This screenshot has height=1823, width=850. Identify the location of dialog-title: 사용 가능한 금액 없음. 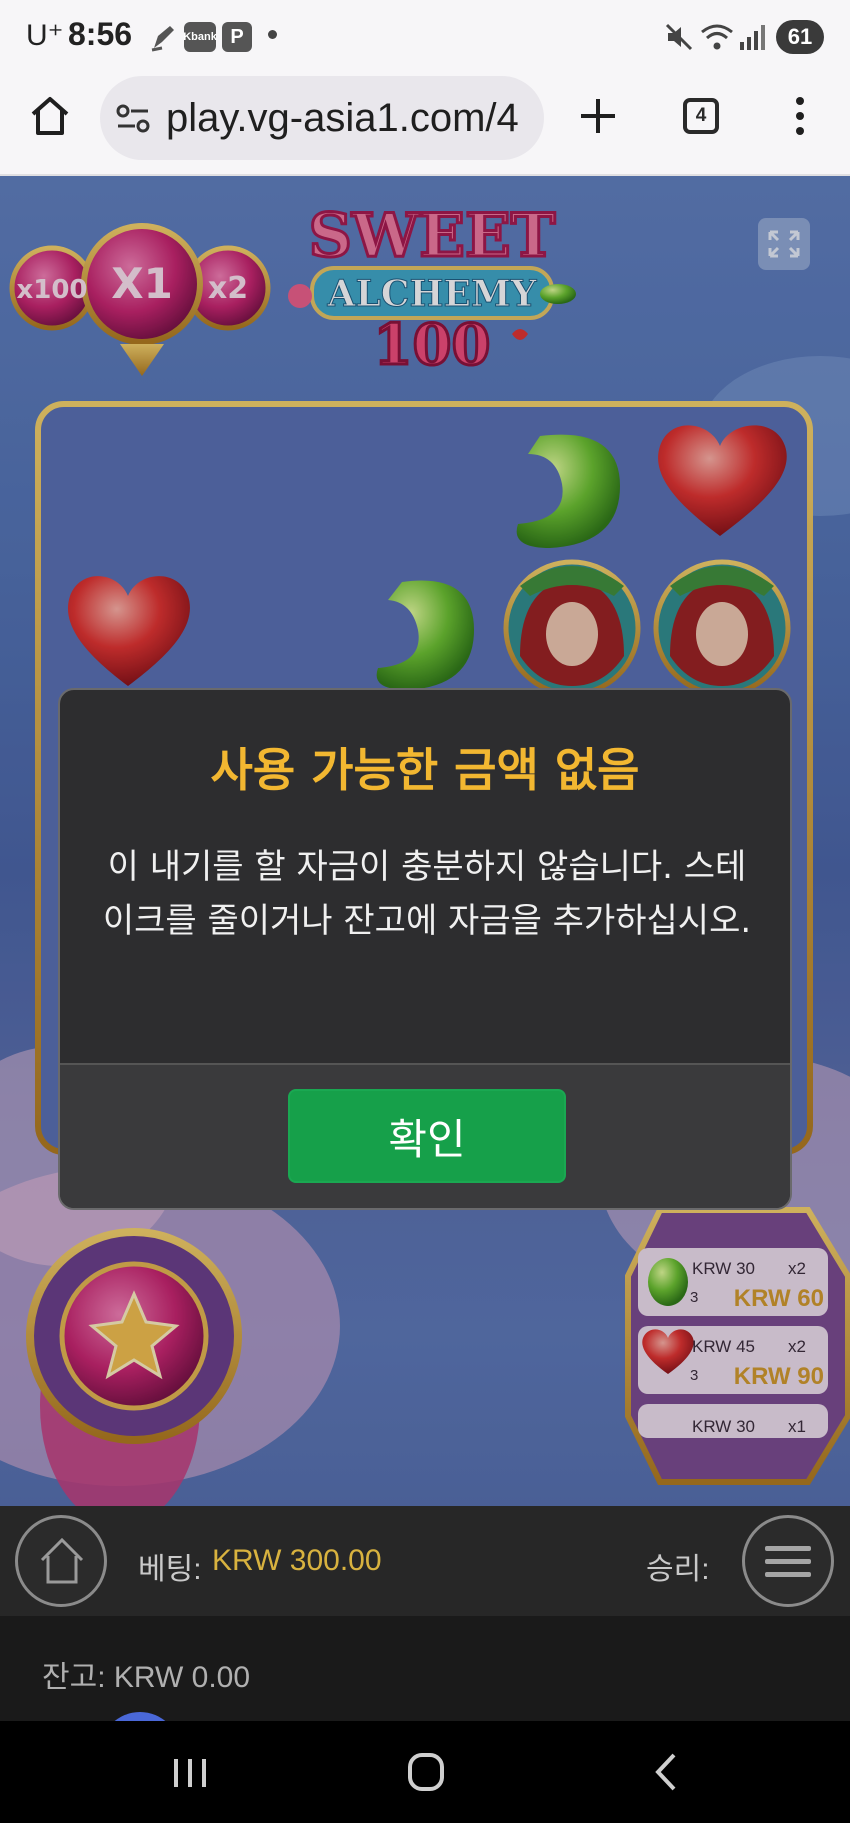
(425, 770).